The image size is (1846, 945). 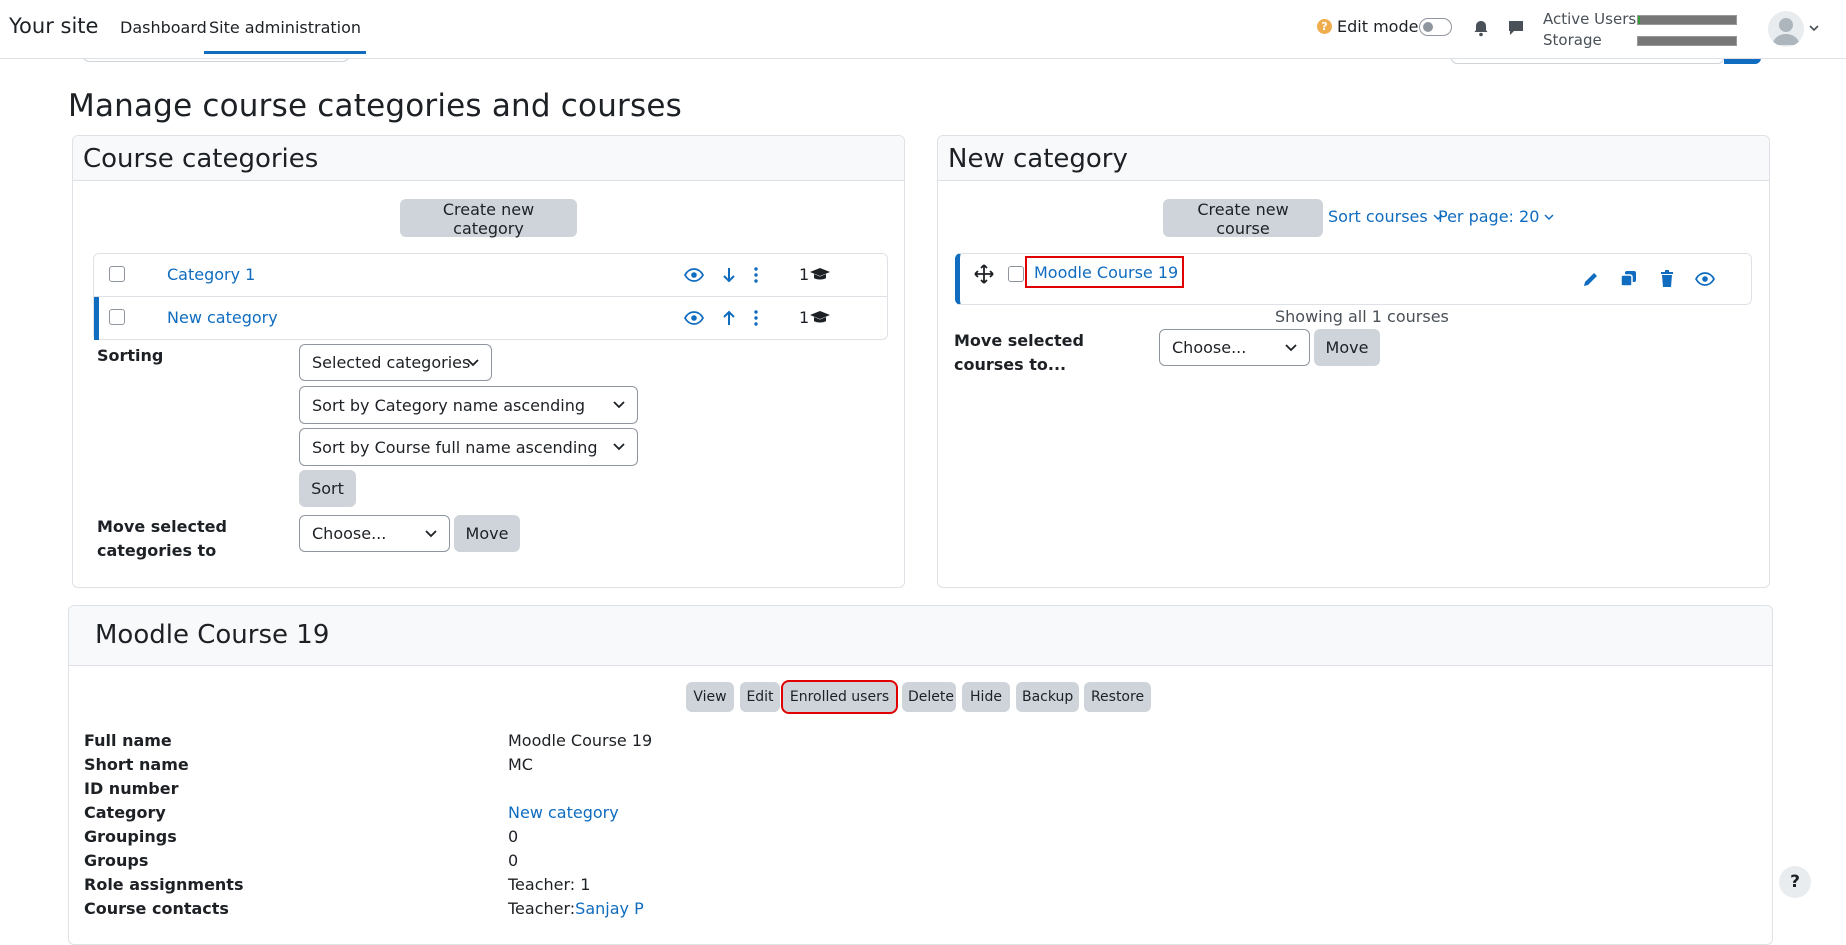 What do you see at coordinates (804, 317) in the screenshot?
I see `new-category-course-count: 1` at bounding box center [804, 317].